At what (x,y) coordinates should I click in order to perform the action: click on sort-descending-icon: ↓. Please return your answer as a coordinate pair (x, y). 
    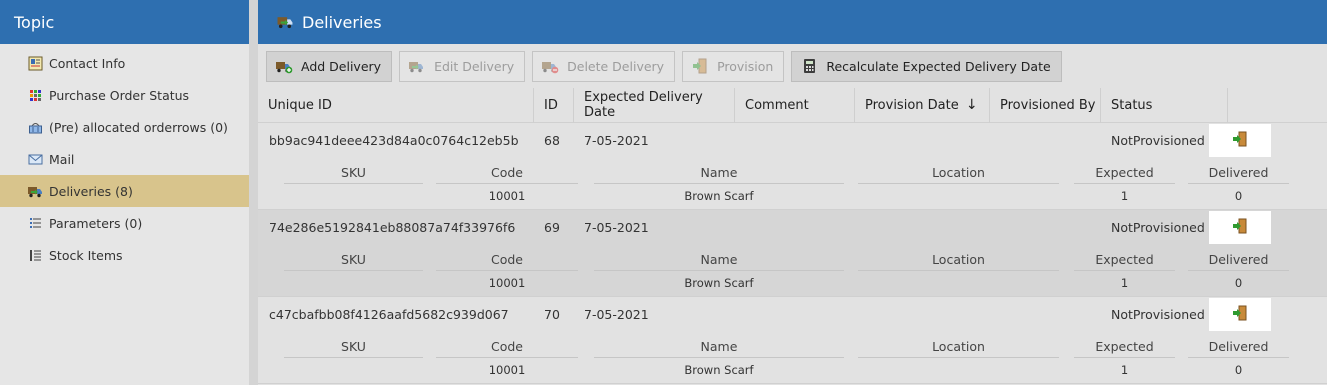
    Looking at the image, I should click on (971, 105).